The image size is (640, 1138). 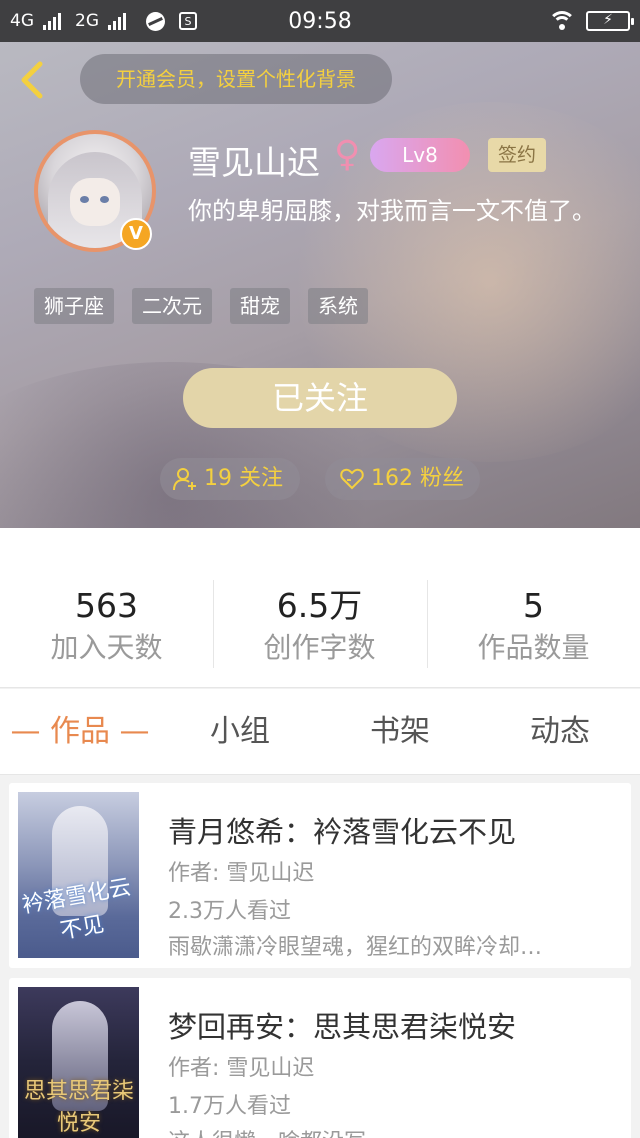 I want to click on heart-icon, so click(x=352, y=479).